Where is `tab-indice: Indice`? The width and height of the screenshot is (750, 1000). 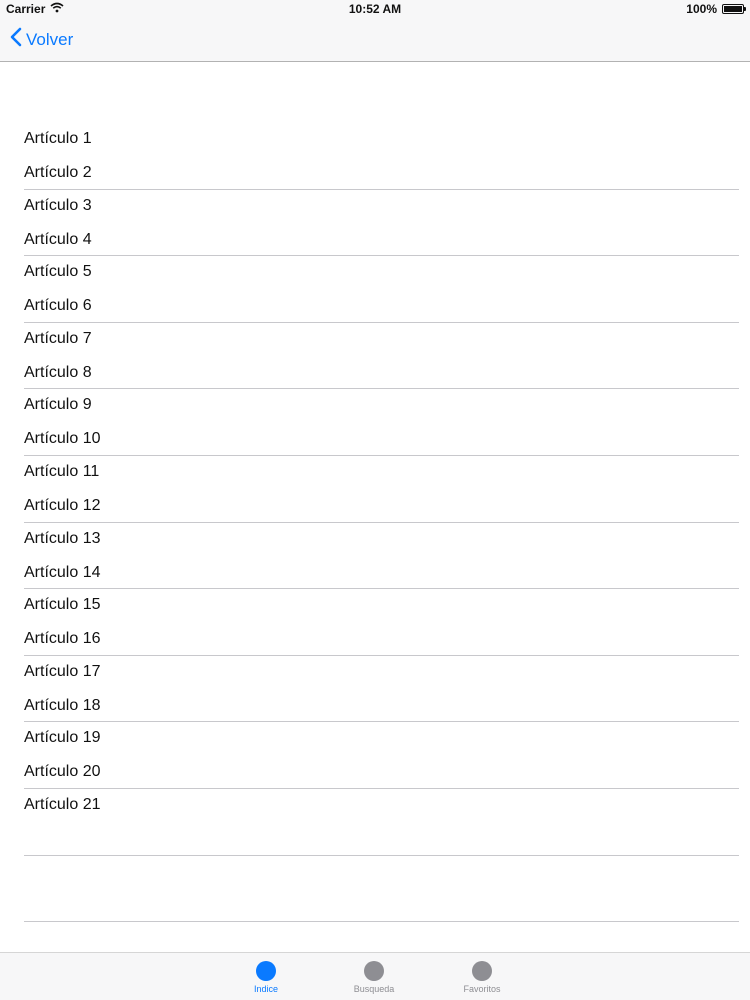
tab-indice: Indice is located at coordinates (266, 976).